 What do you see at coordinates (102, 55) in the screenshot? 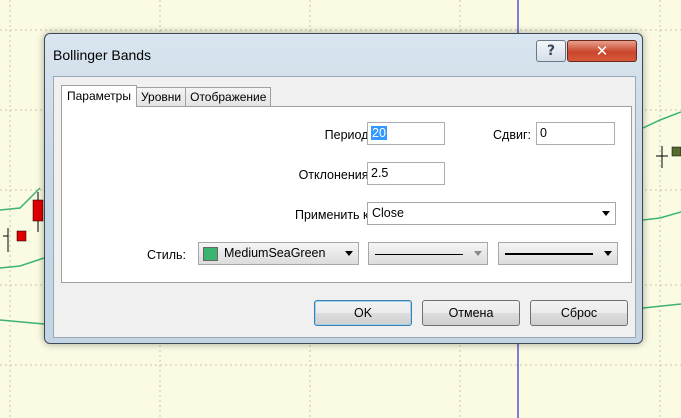
I see `dialog-title: Bollinger Bands` at bounding box center [102, 55].